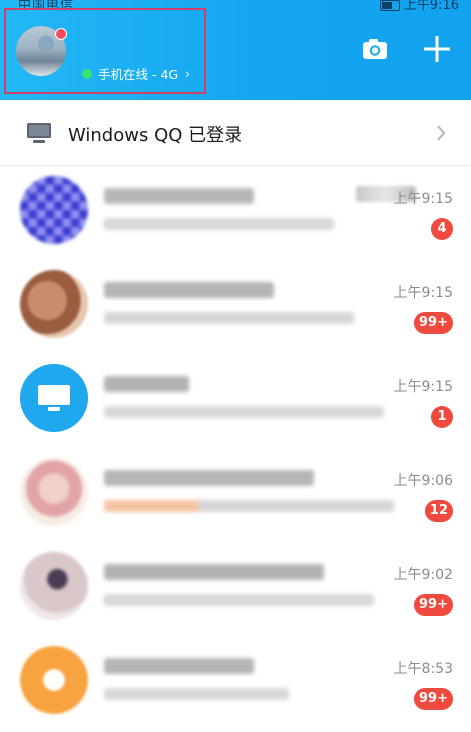  Describe the element at coordinates (187, 73) in the screenshot. I see `chevron-right-icon: ›` at that location.